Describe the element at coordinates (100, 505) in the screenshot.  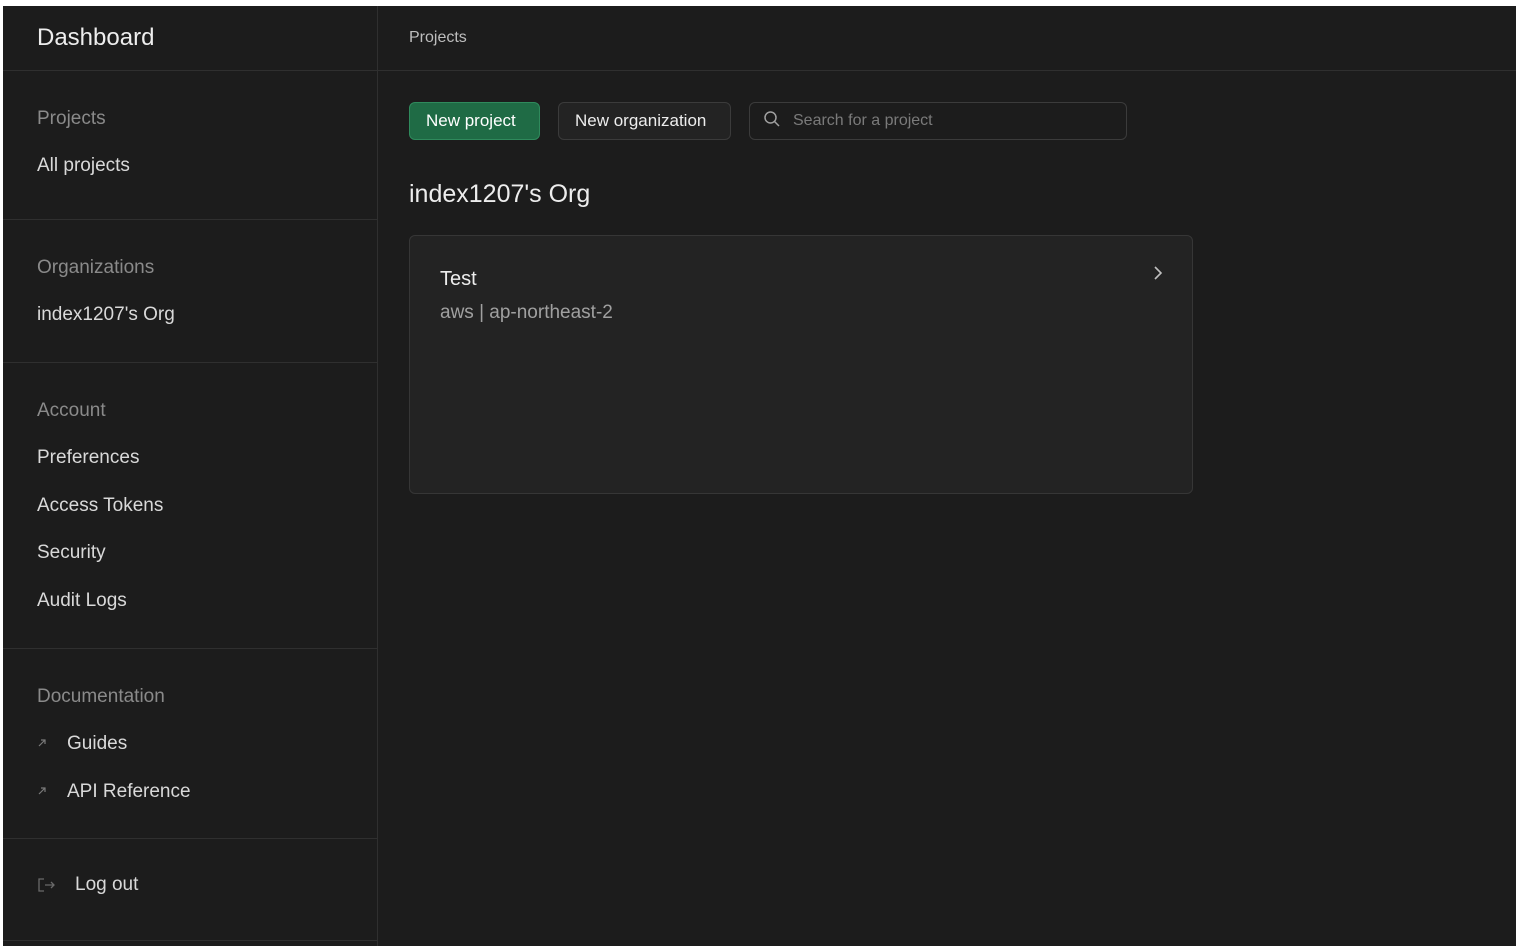
I see `sidebar-item-label: Access Tokens` at that location.